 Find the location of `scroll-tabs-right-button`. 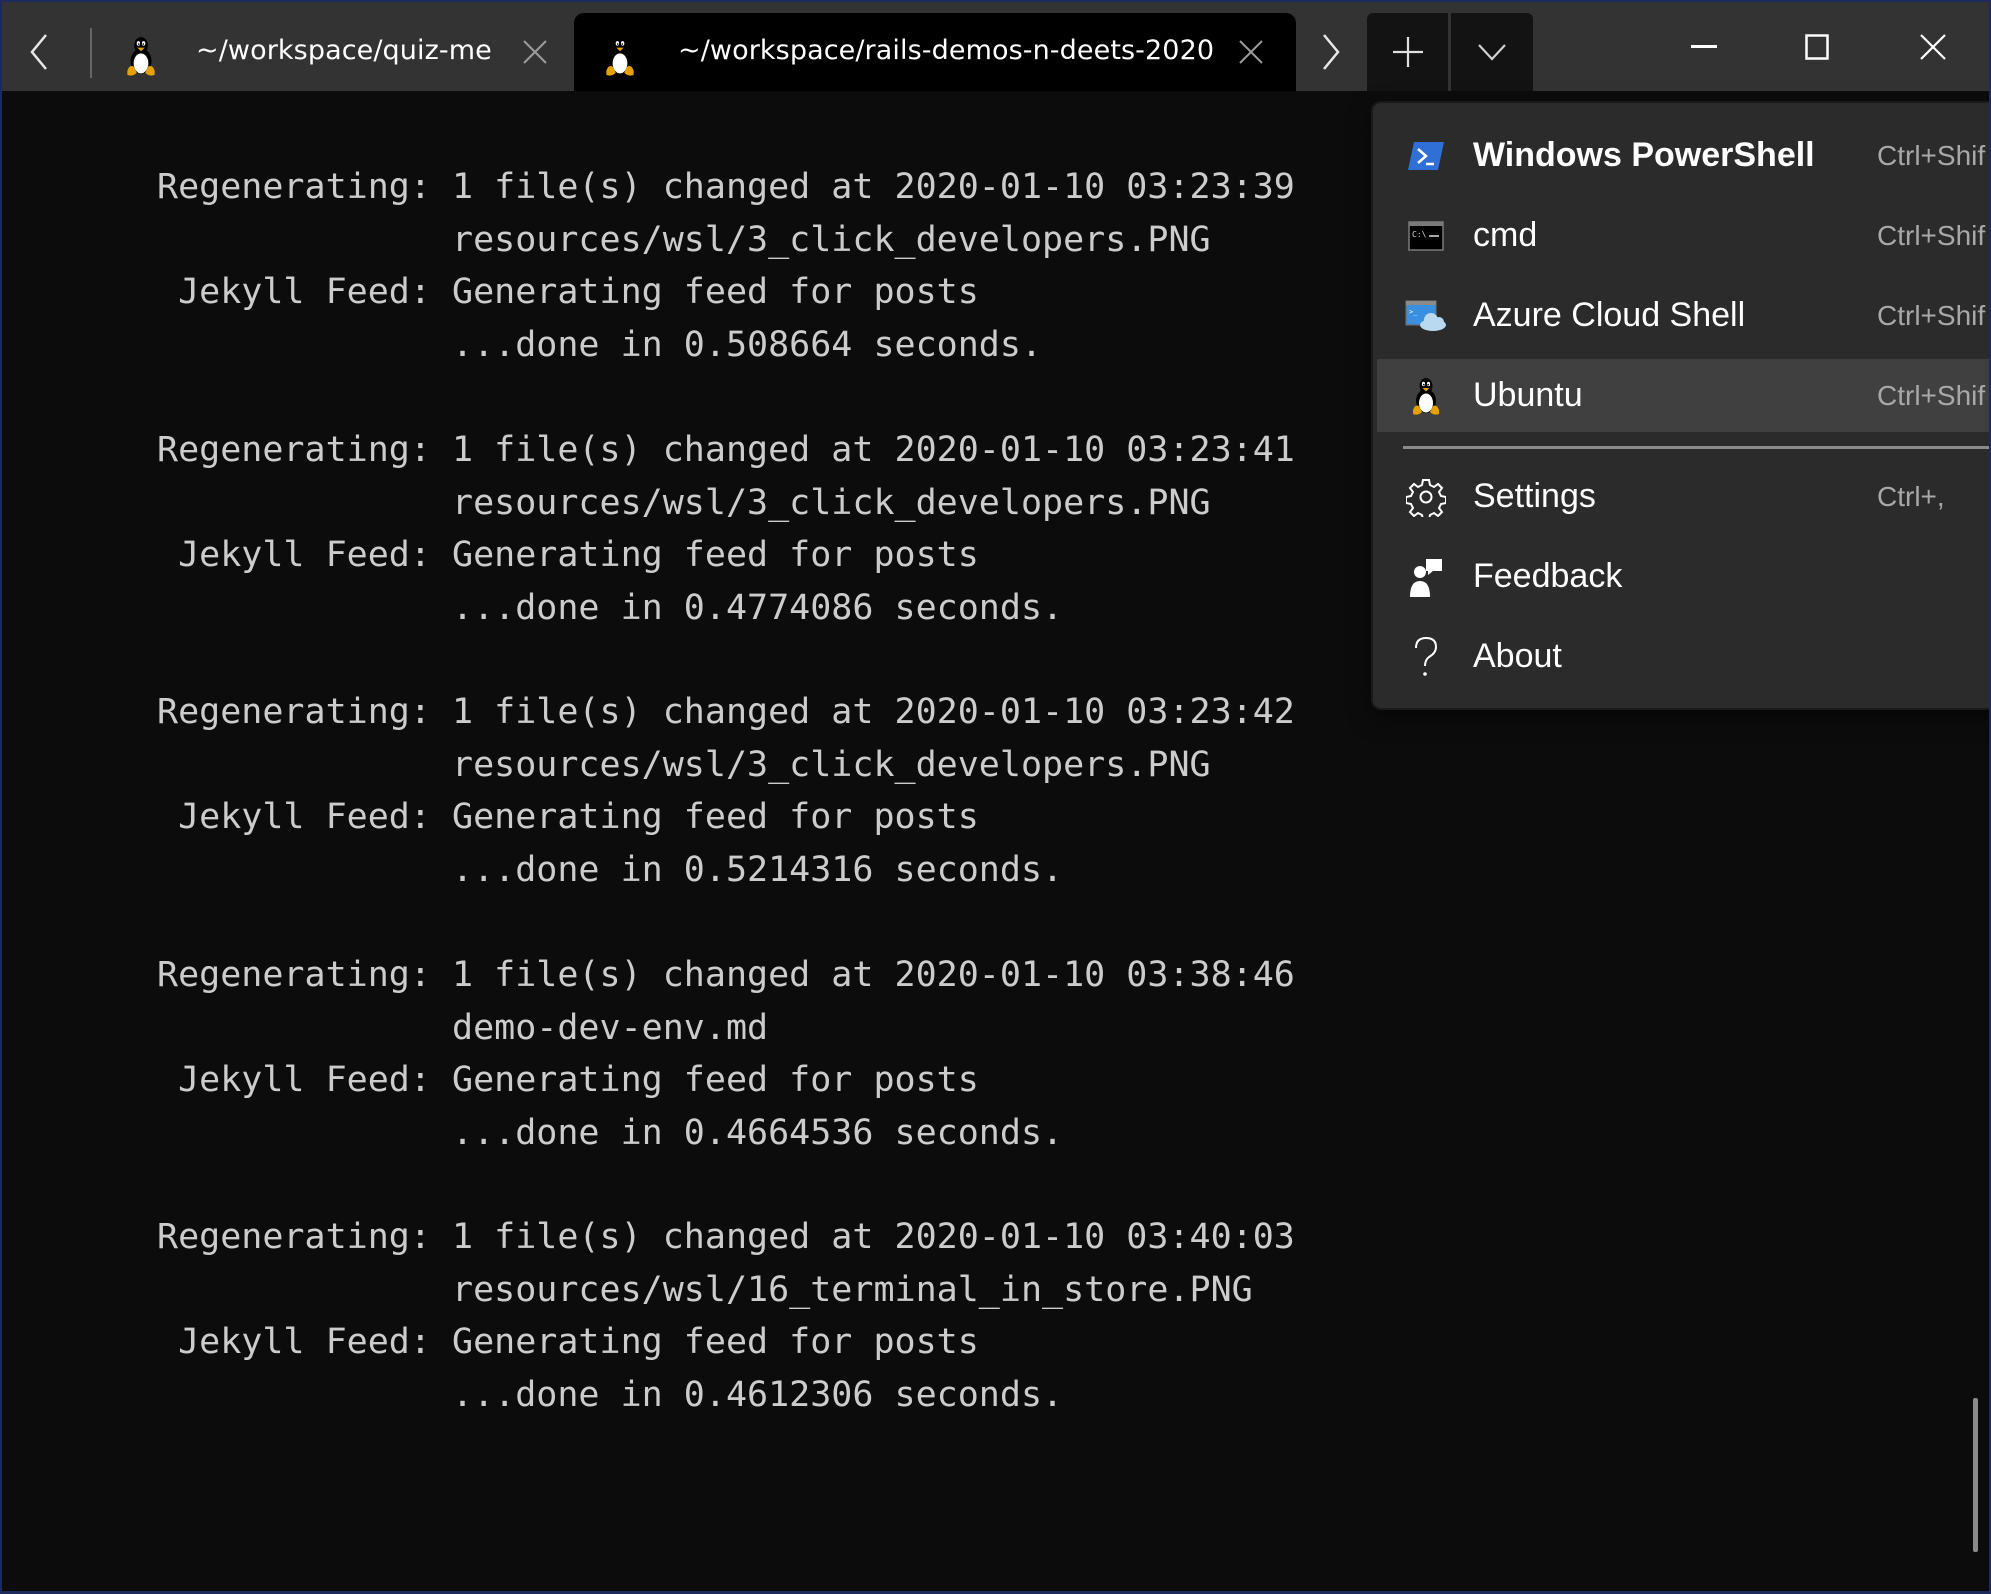

scroll-tabs-right-button is located at coordinates (1331, 52).